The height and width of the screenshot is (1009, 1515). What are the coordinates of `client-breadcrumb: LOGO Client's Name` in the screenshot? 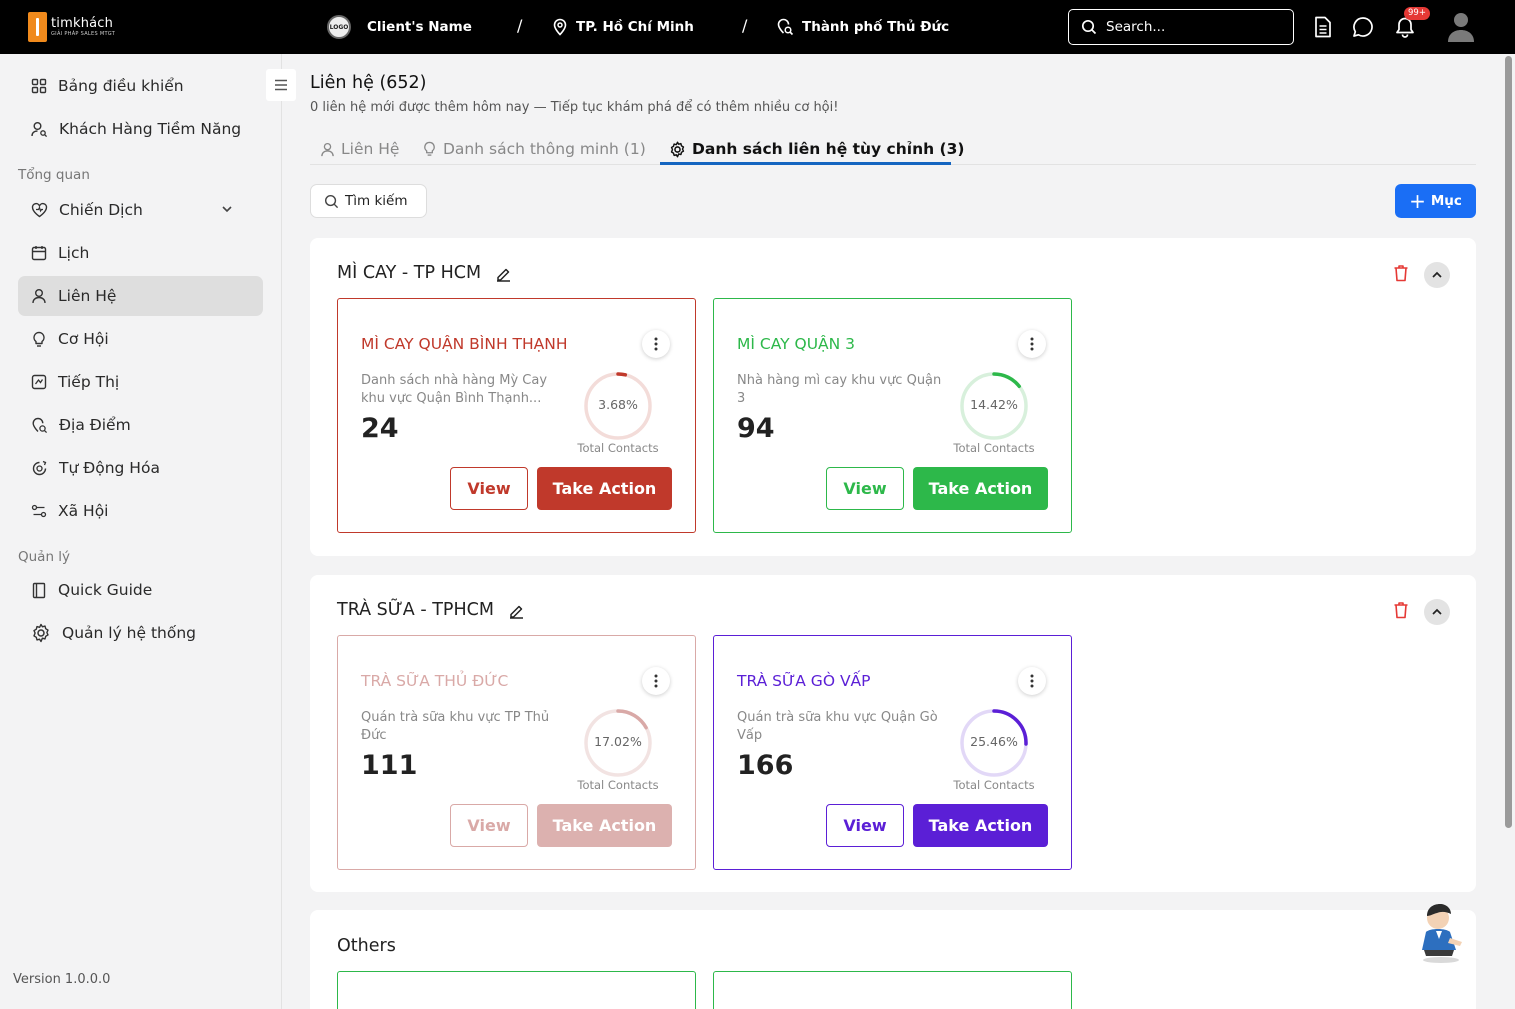 It's located at (399, 27).